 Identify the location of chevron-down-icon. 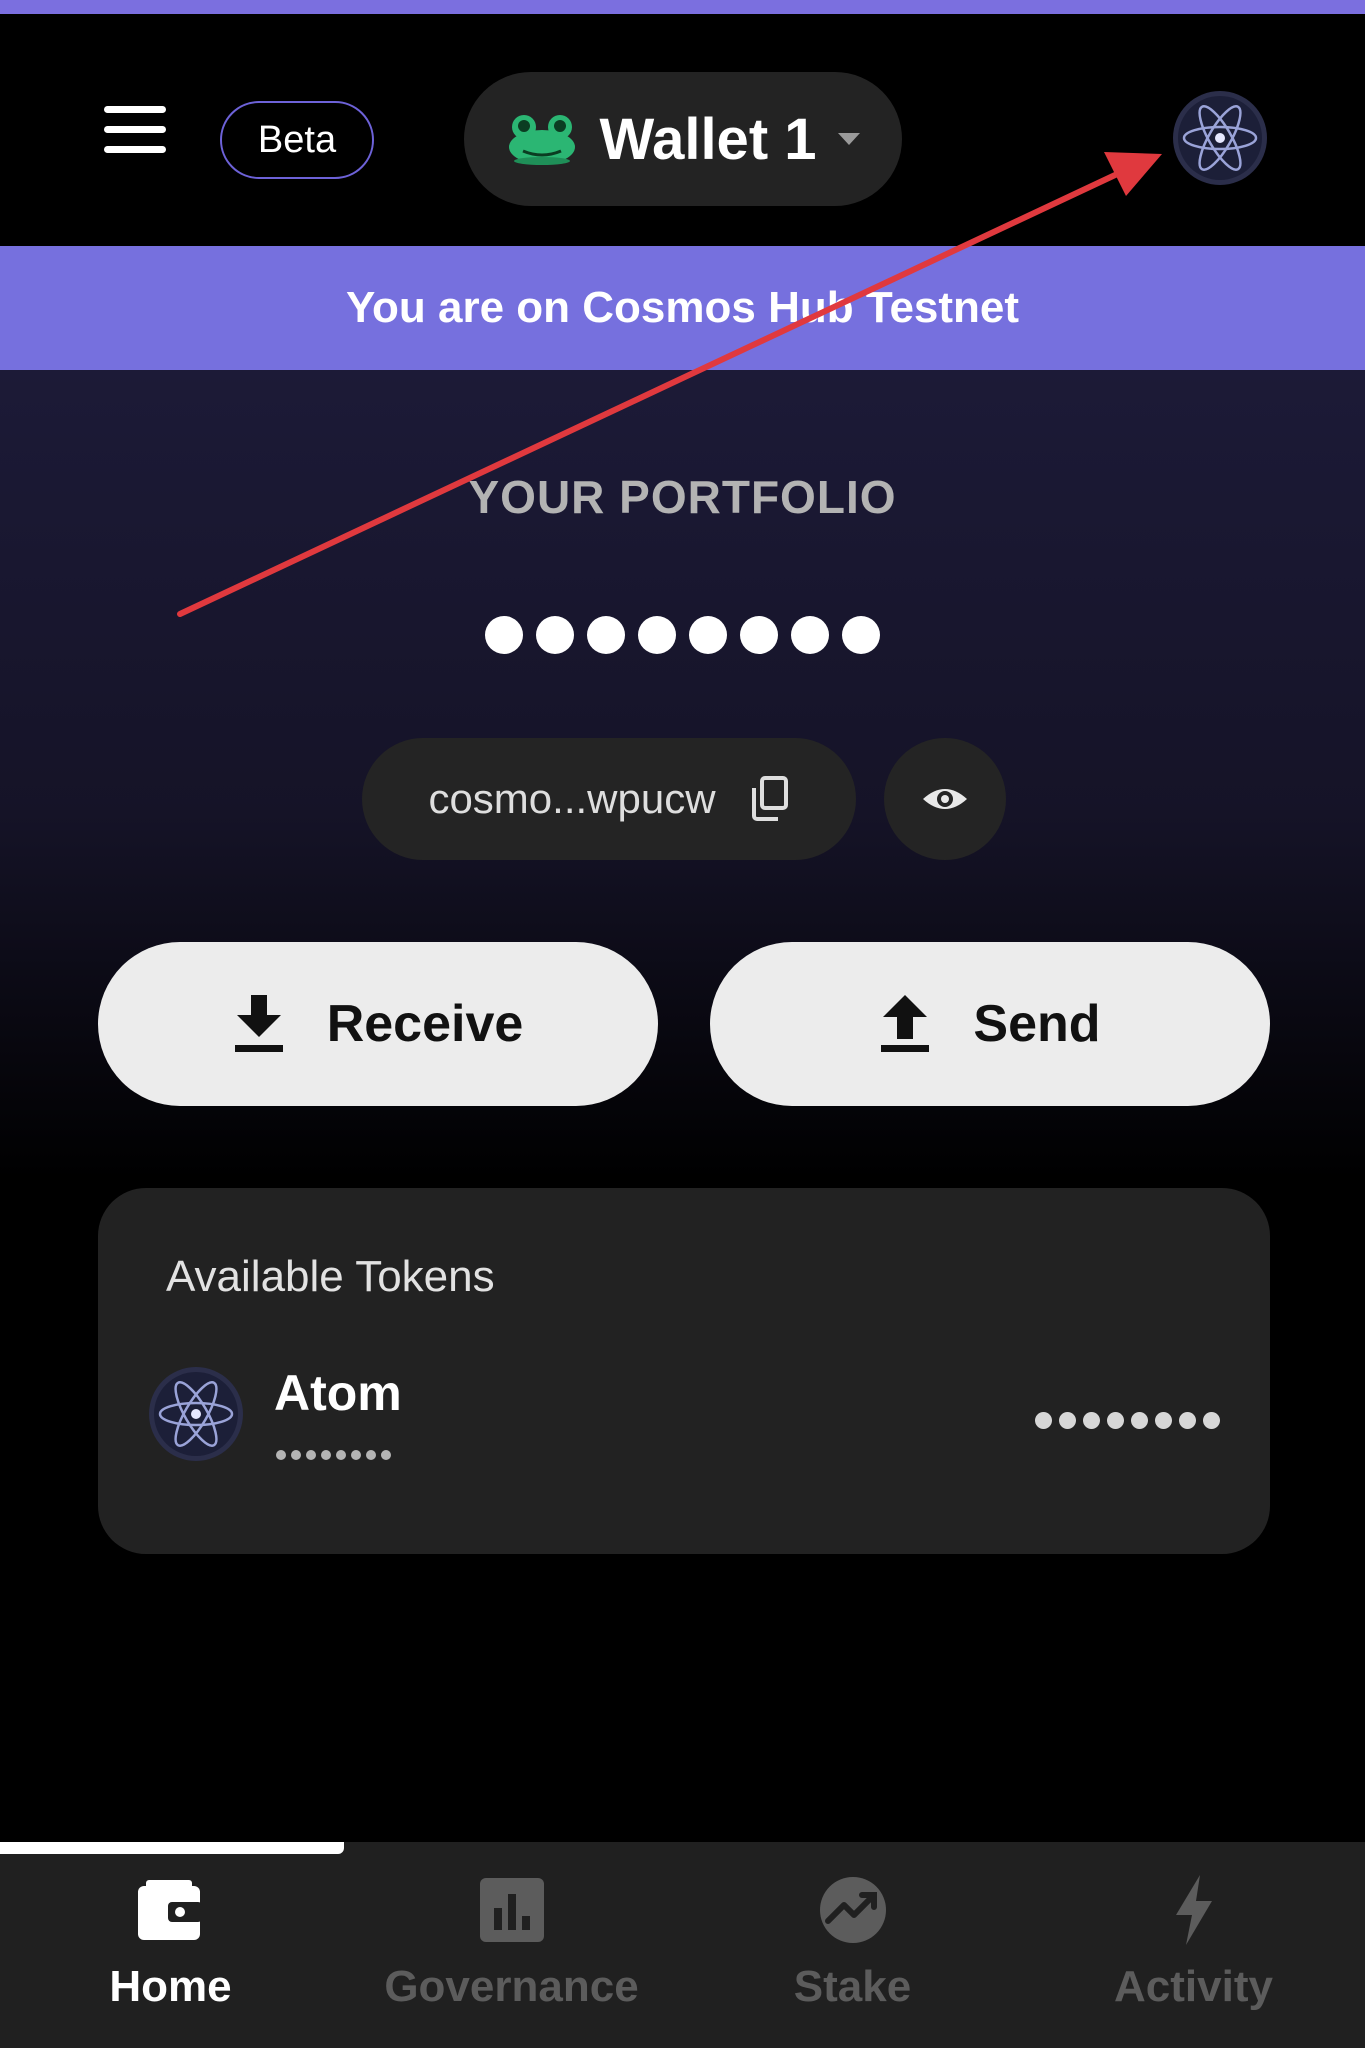
(848, 139).